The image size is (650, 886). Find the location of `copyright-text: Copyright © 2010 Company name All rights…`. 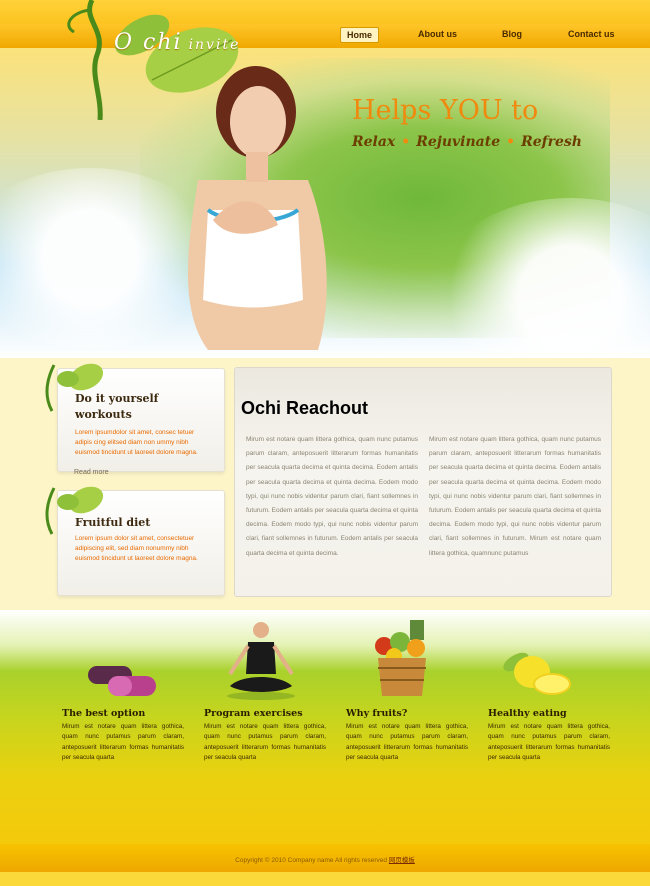

copyright-text: Copyright © 2010 Company name All rights… is located at coordinates (311, 860).